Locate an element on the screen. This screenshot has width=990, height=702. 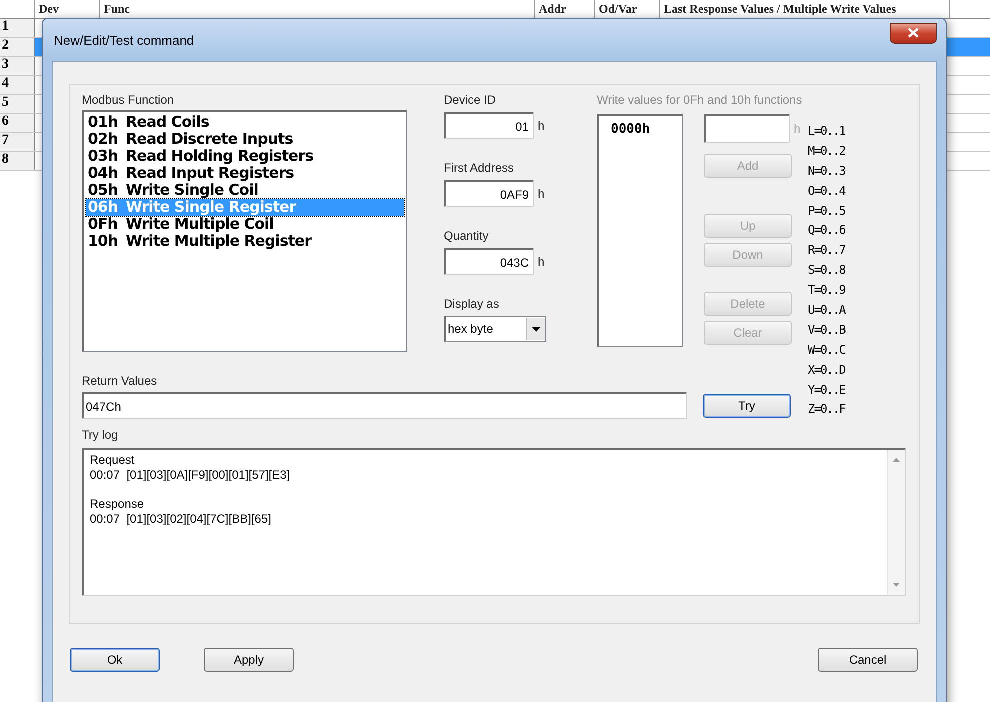
function-item: 05h Write Single Coil is located at coordinates (245, 190).